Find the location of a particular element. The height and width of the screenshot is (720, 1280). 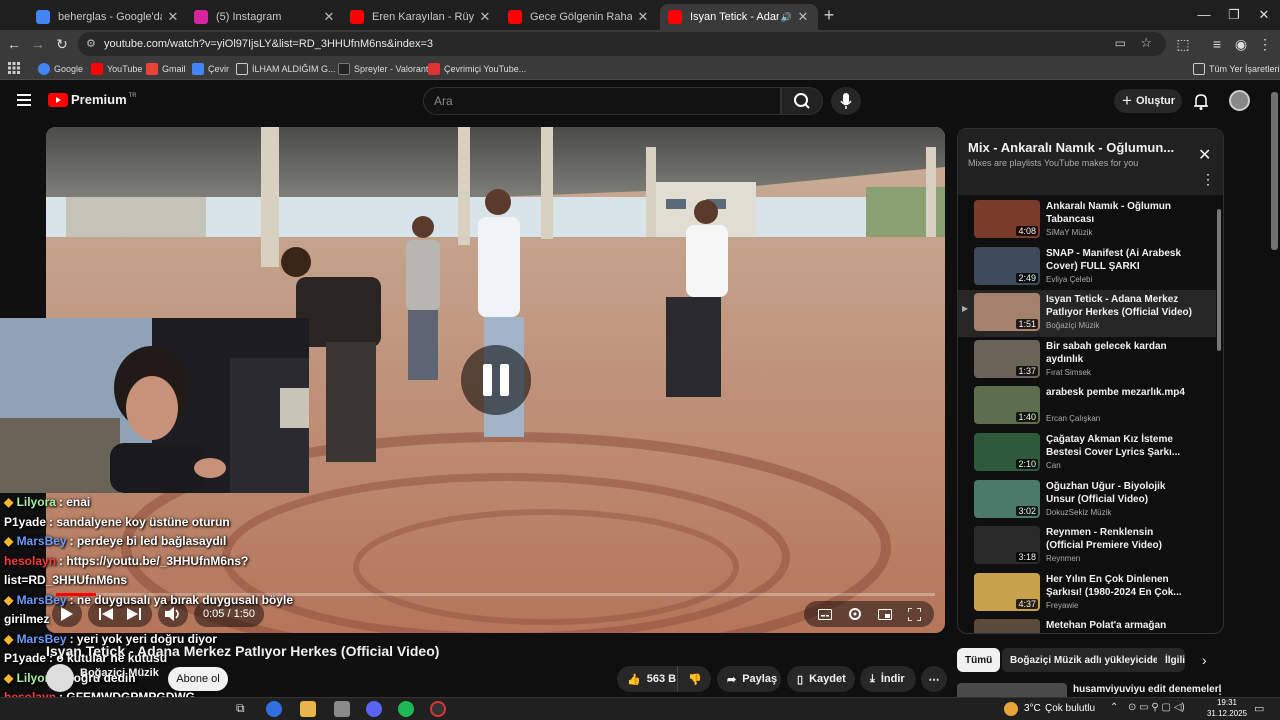

browser-tab: (5) Instagram ✕ is located at coordinates (265, 17).